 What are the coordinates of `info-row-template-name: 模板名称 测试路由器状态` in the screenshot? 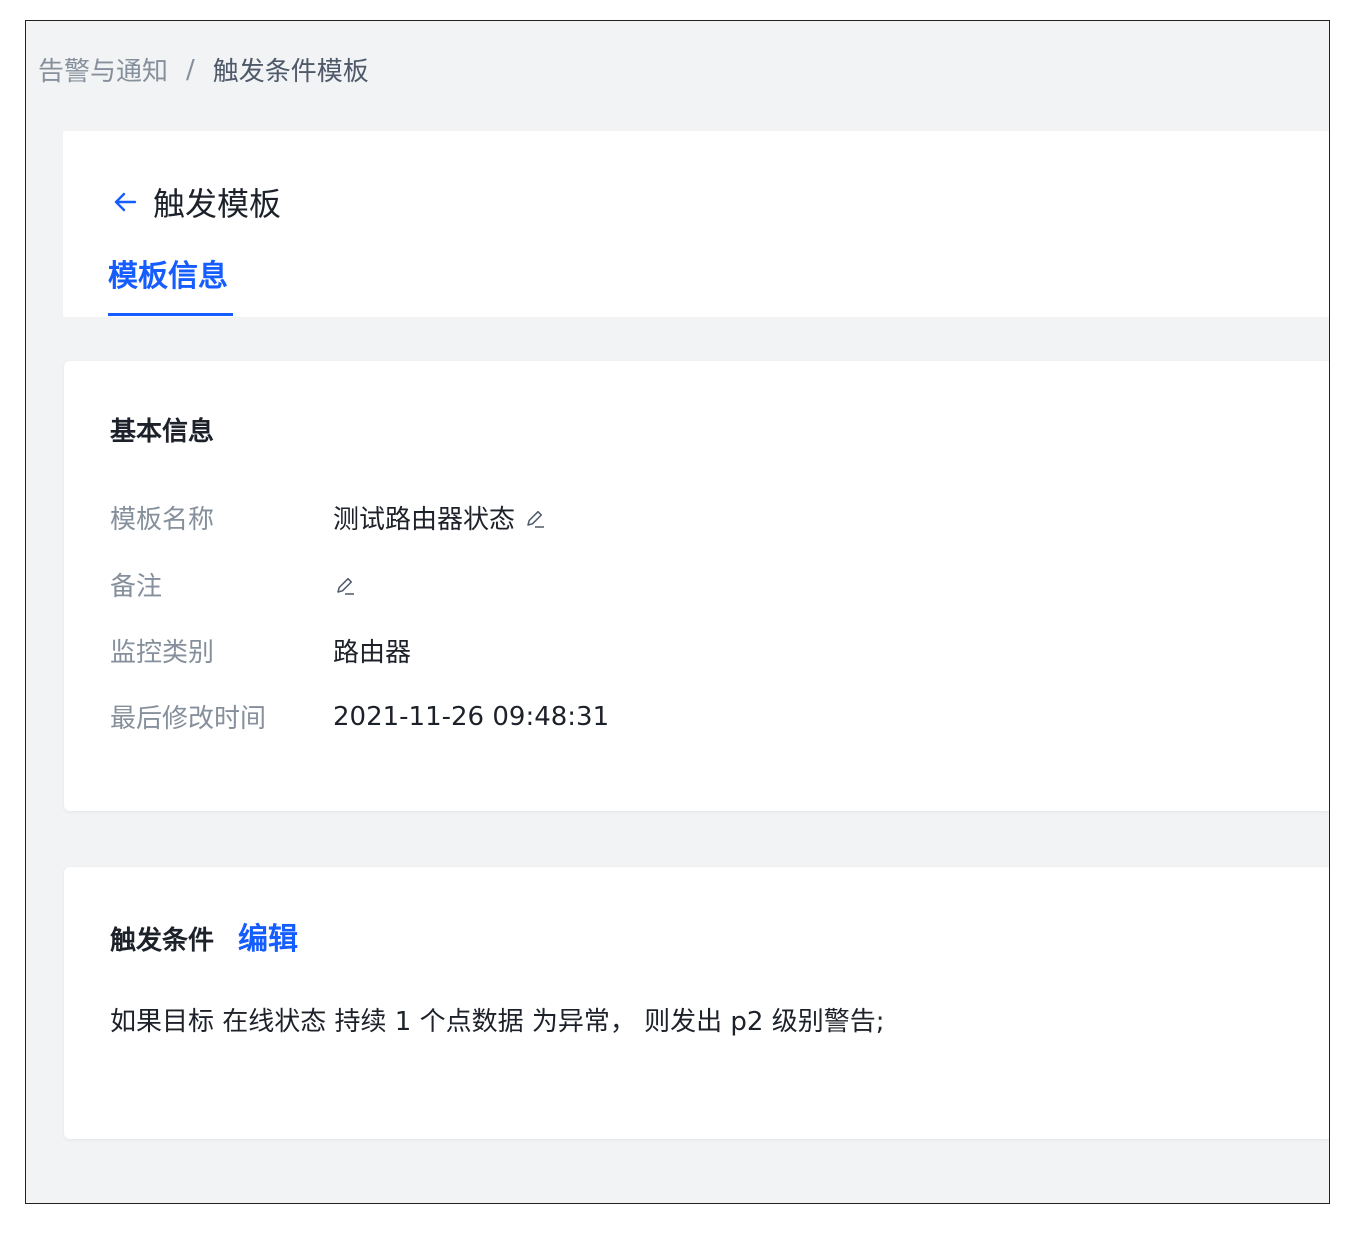 It's located at (328, 517).